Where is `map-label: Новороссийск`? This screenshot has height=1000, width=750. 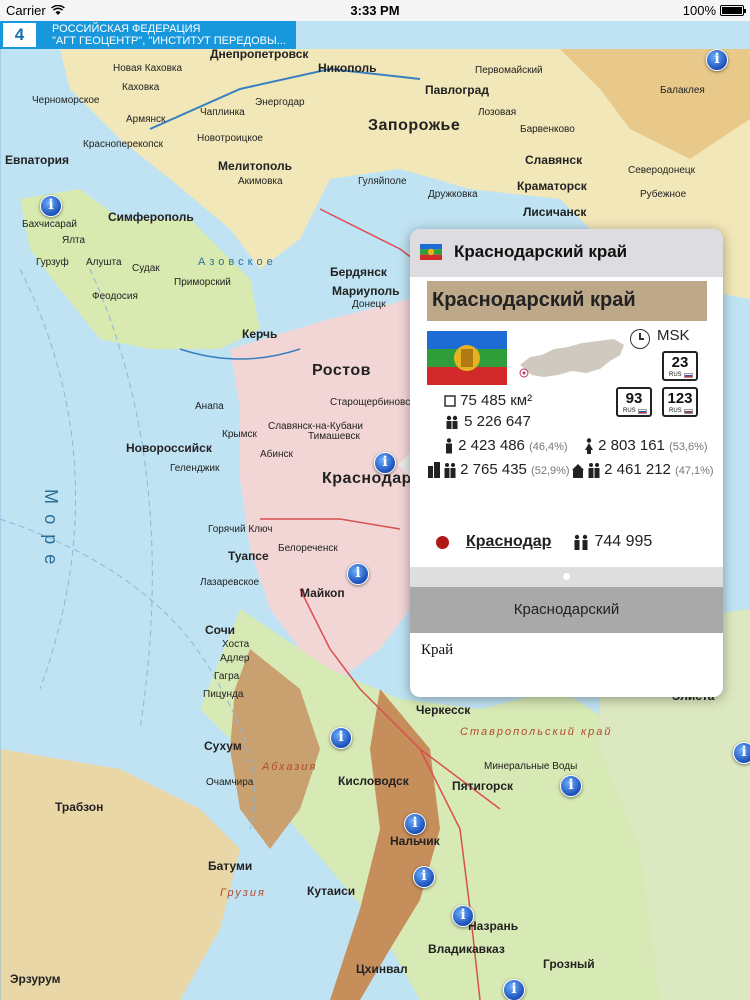
map-label: Новороссийск is located at coordinates (169, 448).